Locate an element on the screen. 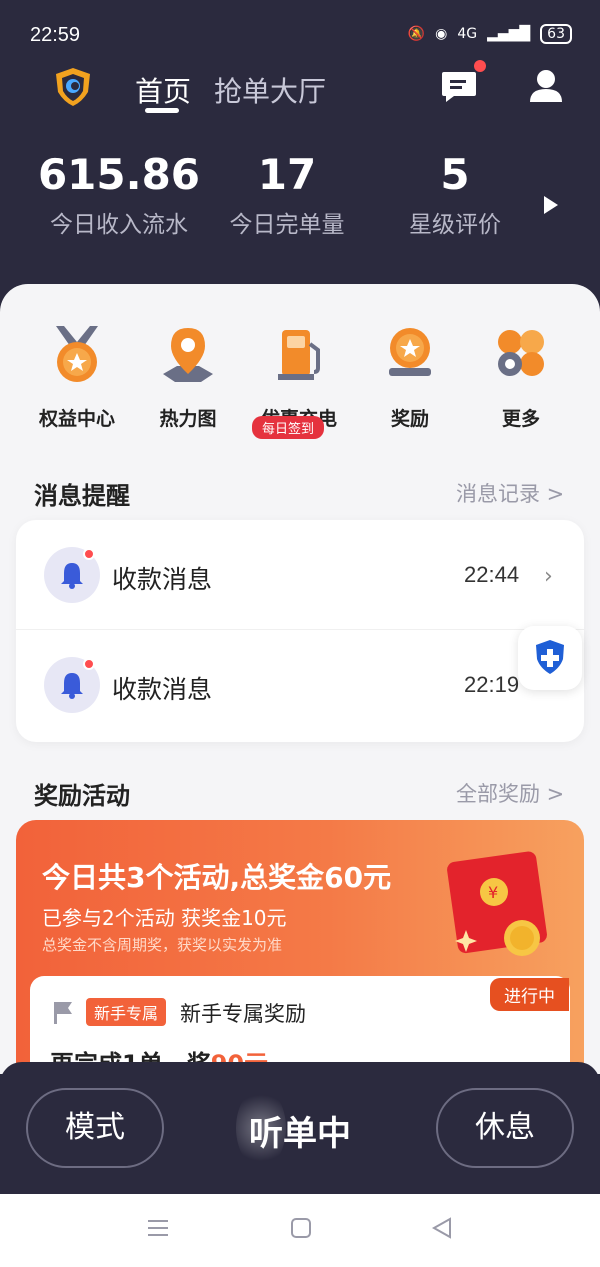 This screenshot has height=1267, width=600. stats-row: 615.86 今日收入流水 17 今日完单量 5 星级评价 is located at coordinates (300, 205).